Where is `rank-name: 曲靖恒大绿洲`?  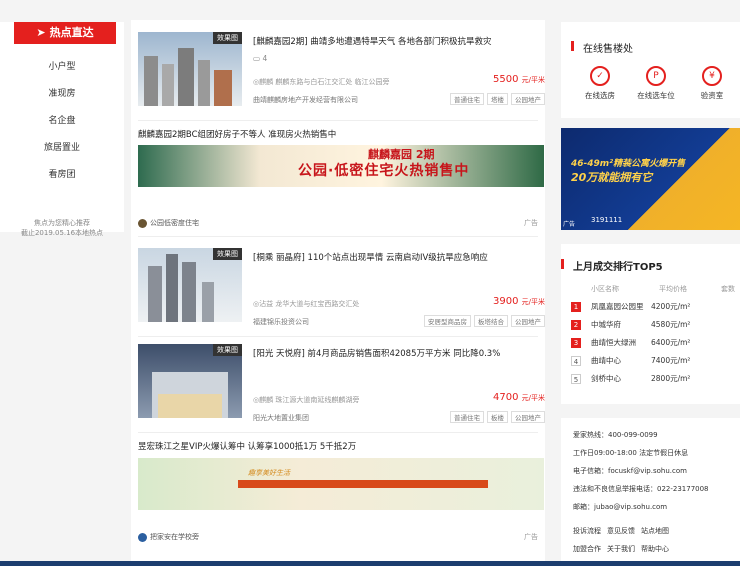 rank-name: 曲靖恒大绿洲 is located at coordinates (619, 342).